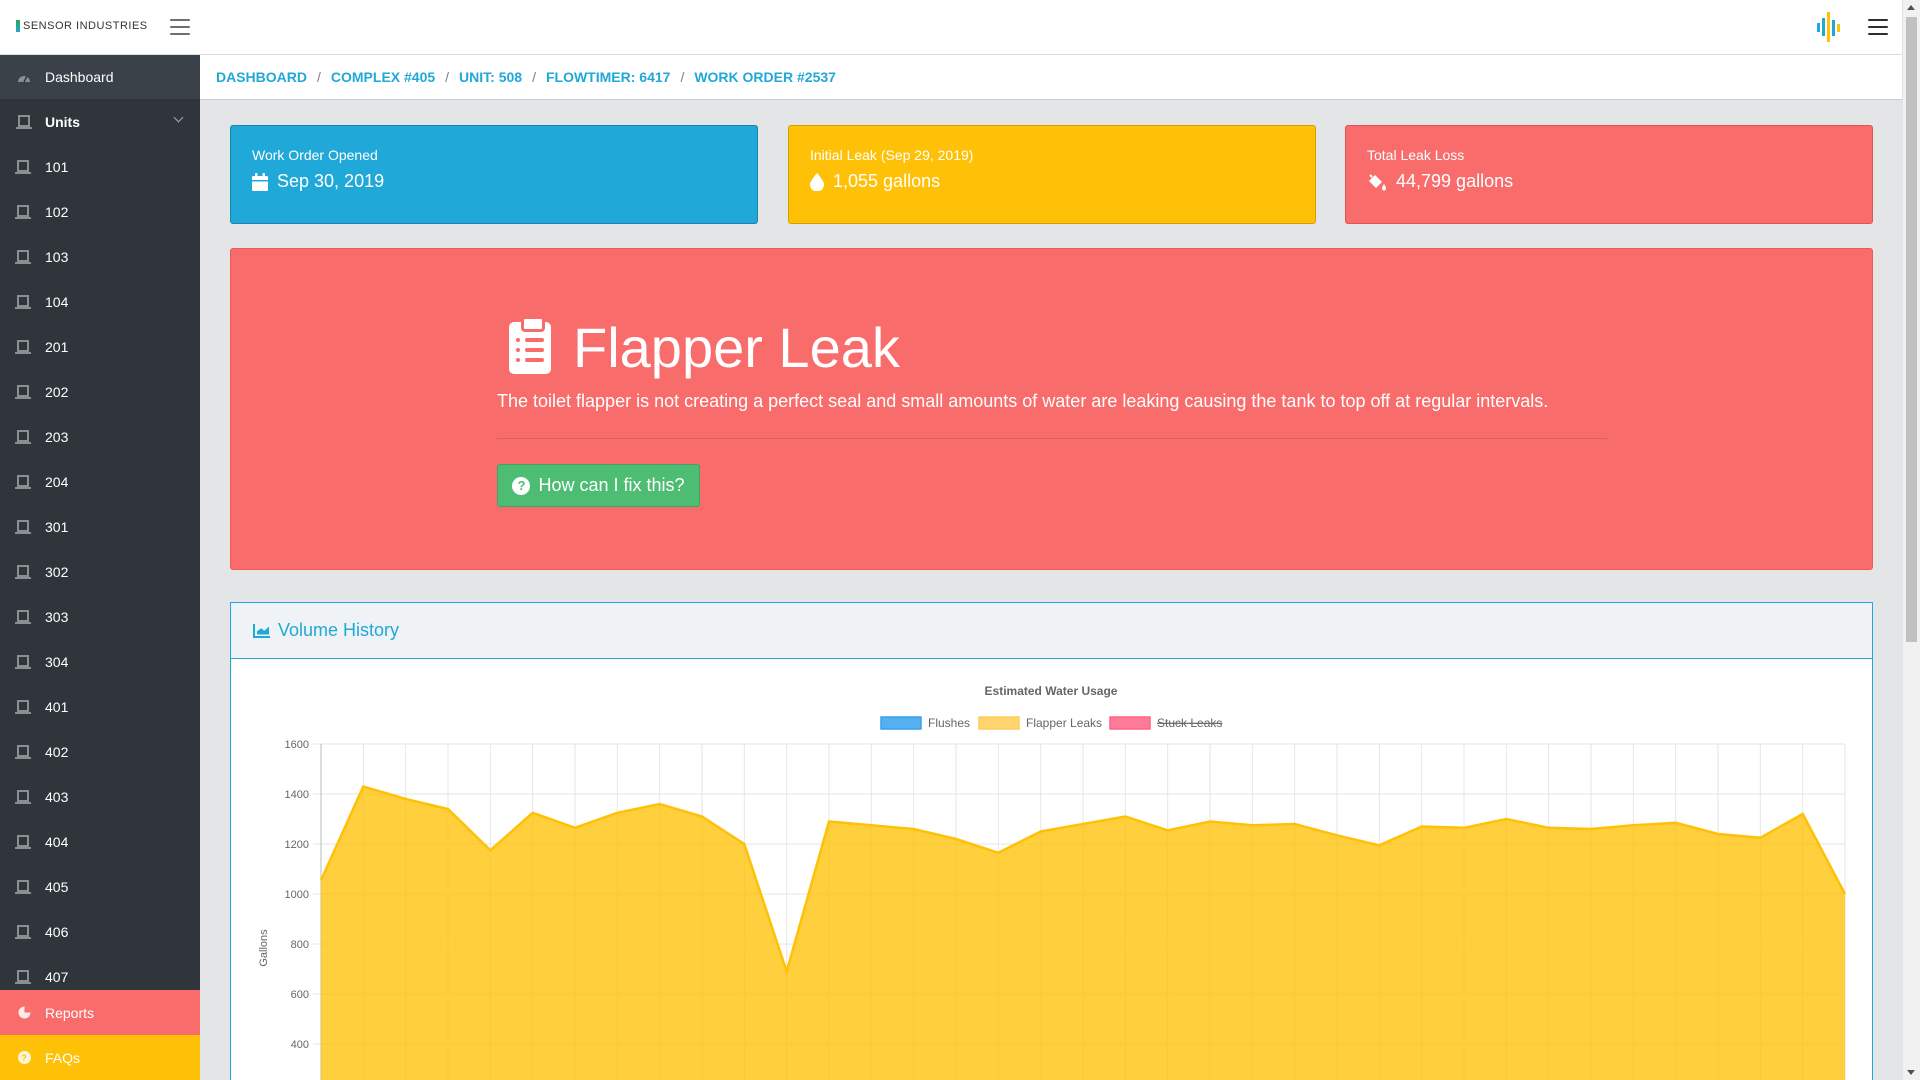 The image size is (1920, 1080). Describe the element at coordinates (57, 391) in the screenshot. I see `sidebar-item-label: 202` at that location.